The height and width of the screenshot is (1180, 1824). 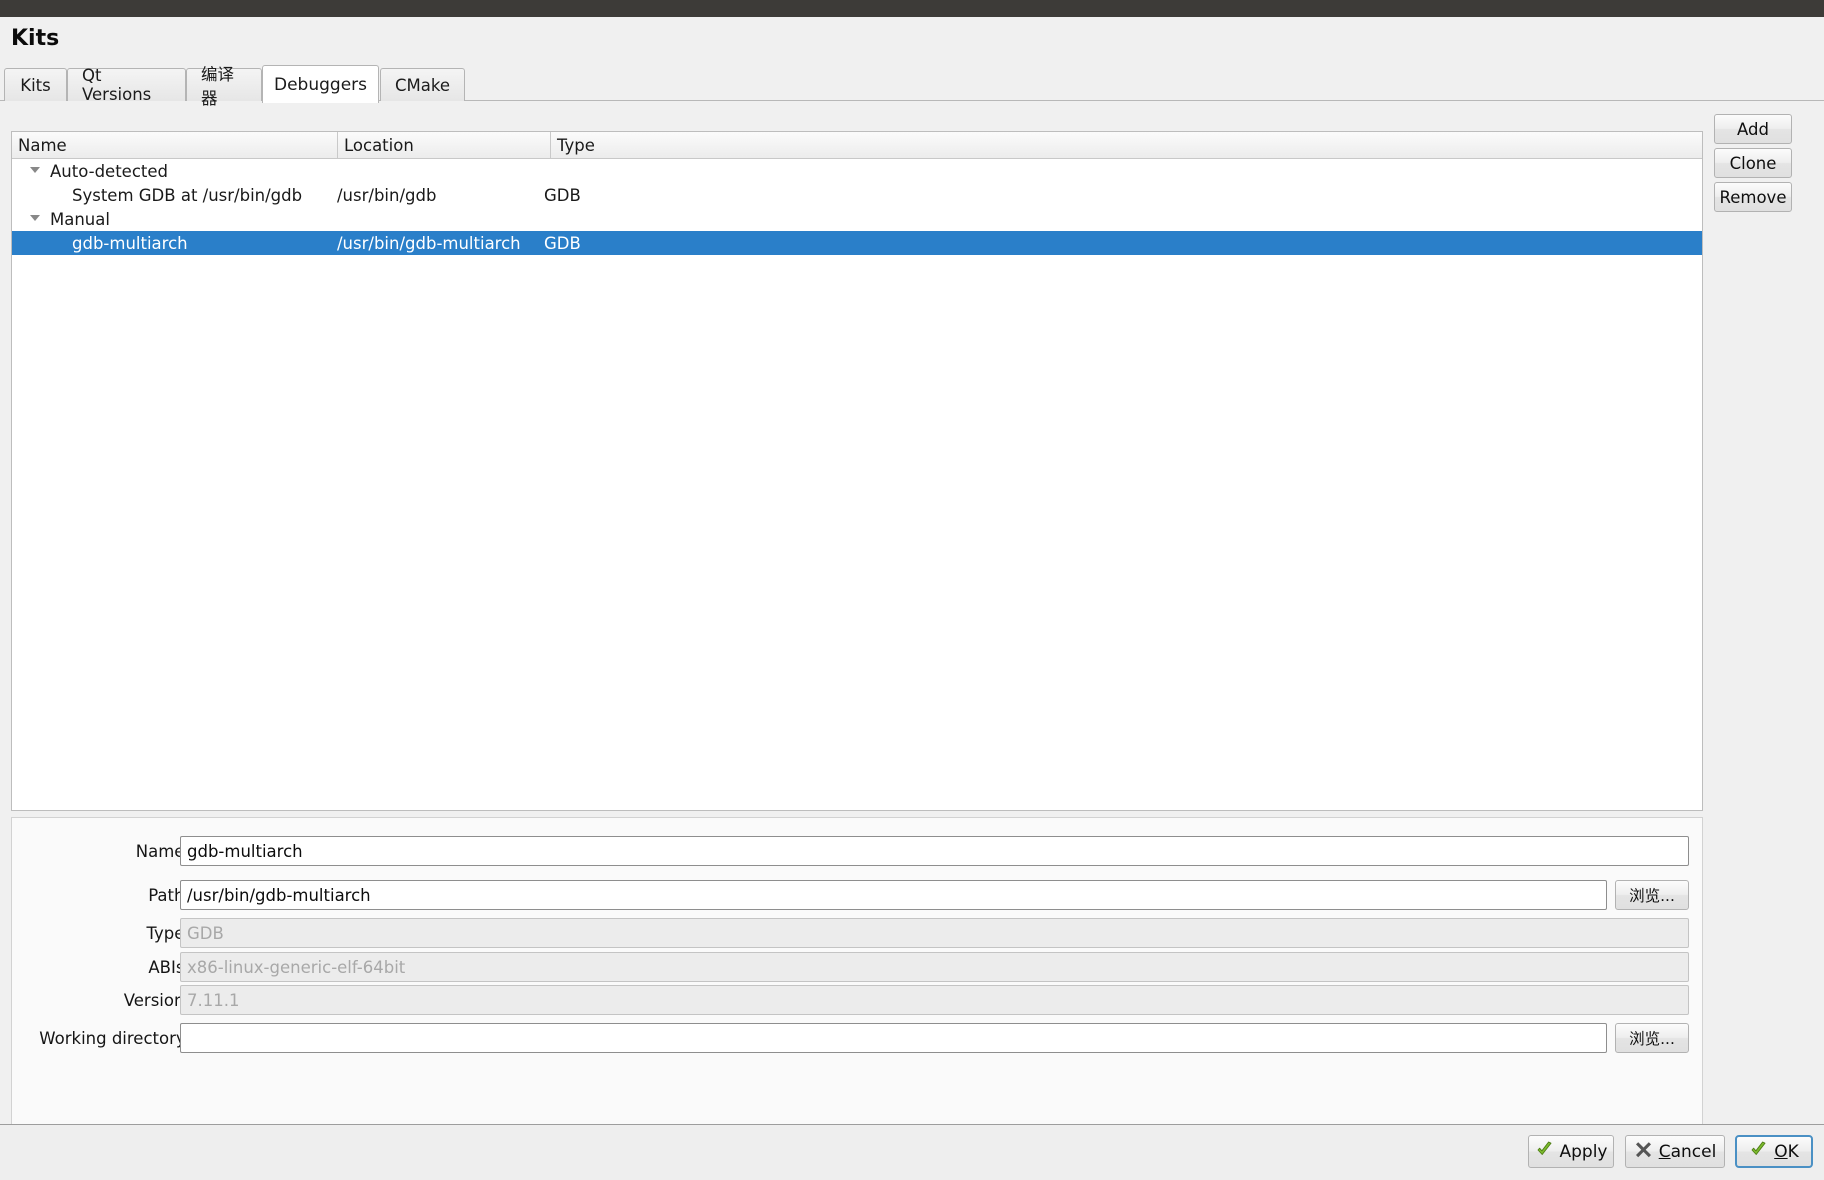 What do you see at coordinates (169, 967) in the screenshot?
I see `label-abis: ABIs:` at bounding box center [169, 967].